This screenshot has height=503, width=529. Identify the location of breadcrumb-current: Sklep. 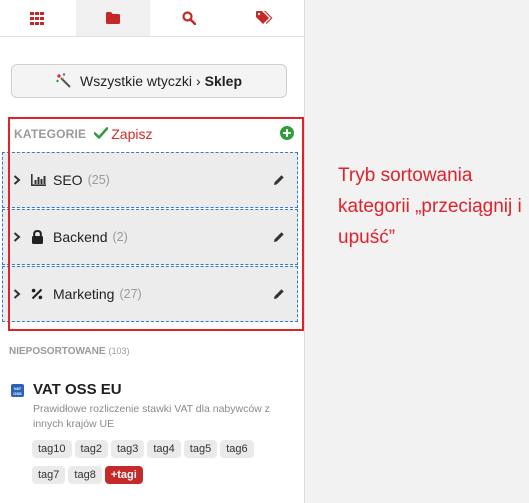
(223, 81).